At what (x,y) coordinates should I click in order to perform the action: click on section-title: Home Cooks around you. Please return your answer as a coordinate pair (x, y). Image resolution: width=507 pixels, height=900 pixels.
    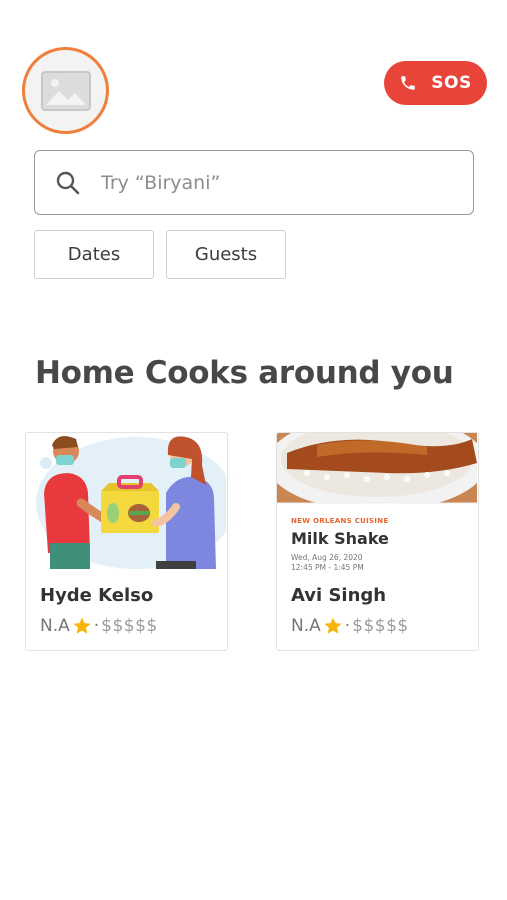
    Looking at the image, I should click on (244, 373).